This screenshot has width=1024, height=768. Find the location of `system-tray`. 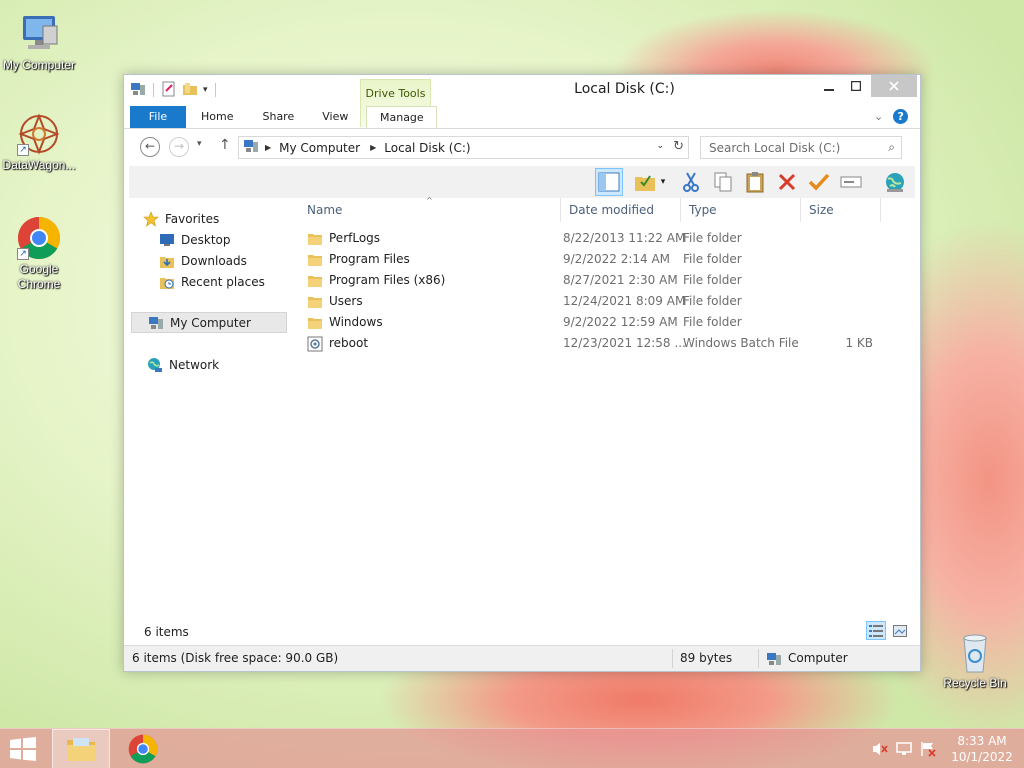

system-tray is located at coordinates (904, 750).